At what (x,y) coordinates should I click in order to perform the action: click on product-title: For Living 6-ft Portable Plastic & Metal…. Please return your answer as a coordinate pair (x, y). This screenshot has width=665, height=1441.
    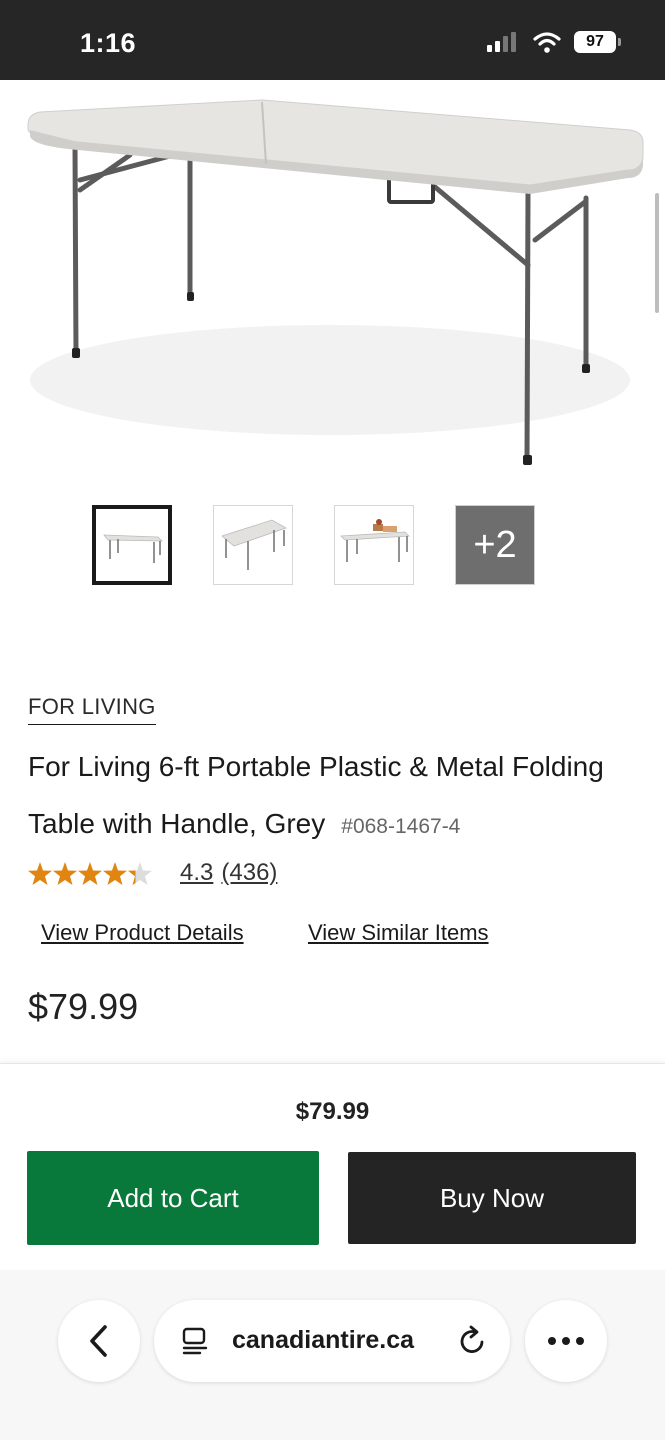
    Looking at the image, I should click on (338, 796).